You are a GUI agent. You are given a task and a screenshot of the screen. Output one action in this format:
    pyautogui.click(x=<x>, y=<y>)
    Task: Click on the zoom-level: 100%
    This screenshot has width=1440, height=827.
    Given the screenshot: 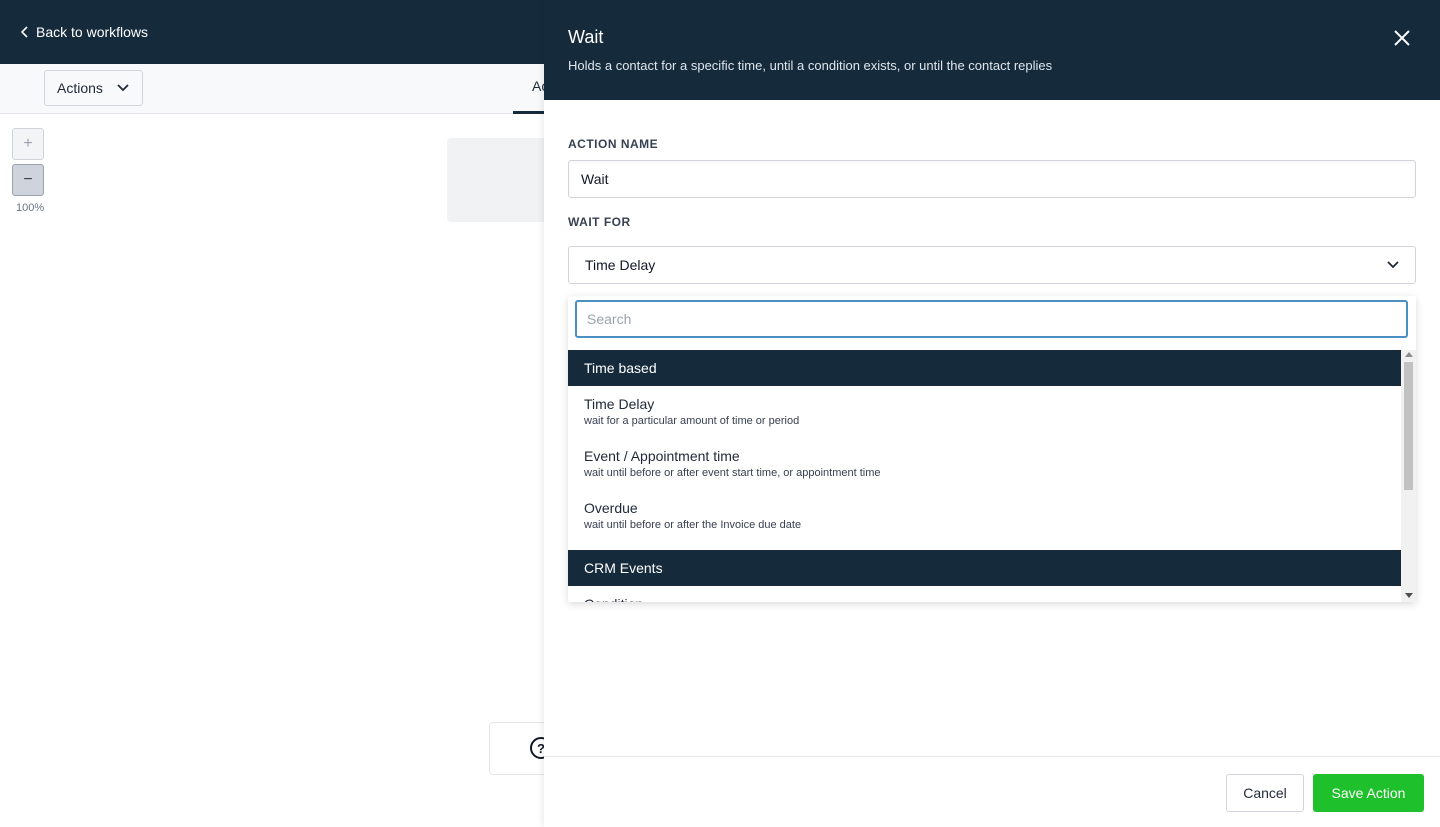 What is the action you would take?
    pyautogui.click(x=30, y=208)
    